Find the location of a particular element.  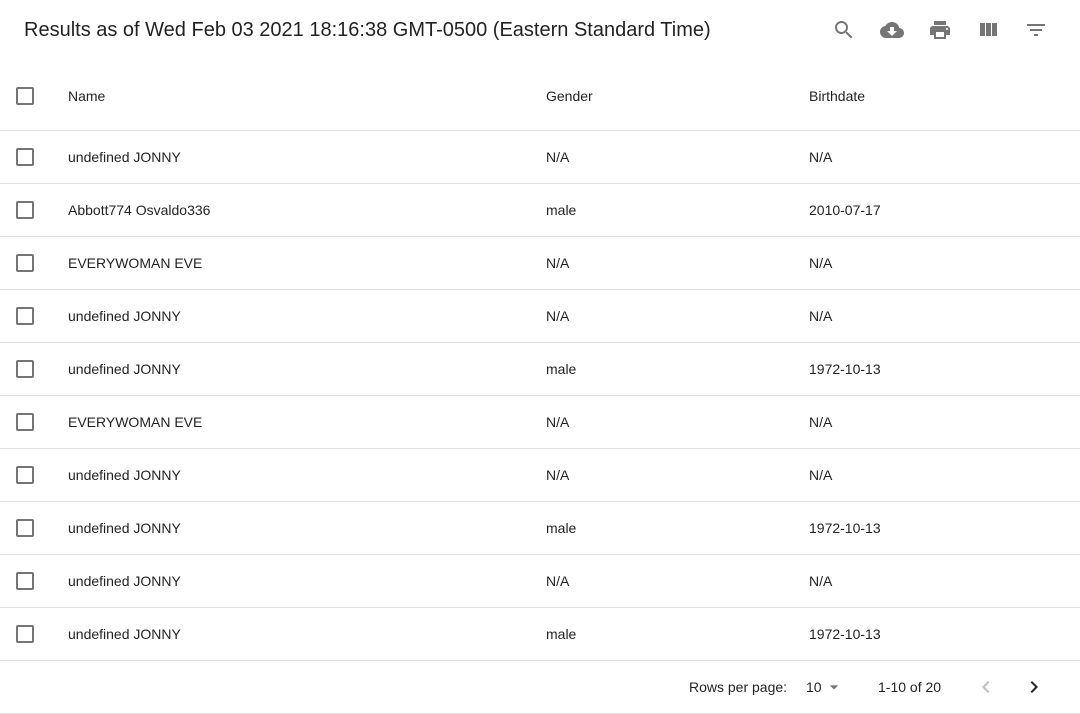

download-csv-button is located at coordinates (892, 30).